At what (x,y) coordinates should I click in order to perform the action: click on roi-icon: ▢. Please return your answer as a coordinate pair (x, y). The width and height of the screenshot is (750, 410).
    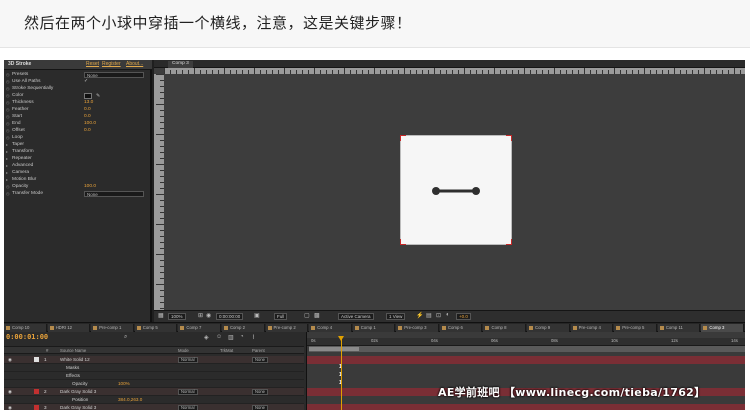
    Looking at the image, I should click on (307, 315).